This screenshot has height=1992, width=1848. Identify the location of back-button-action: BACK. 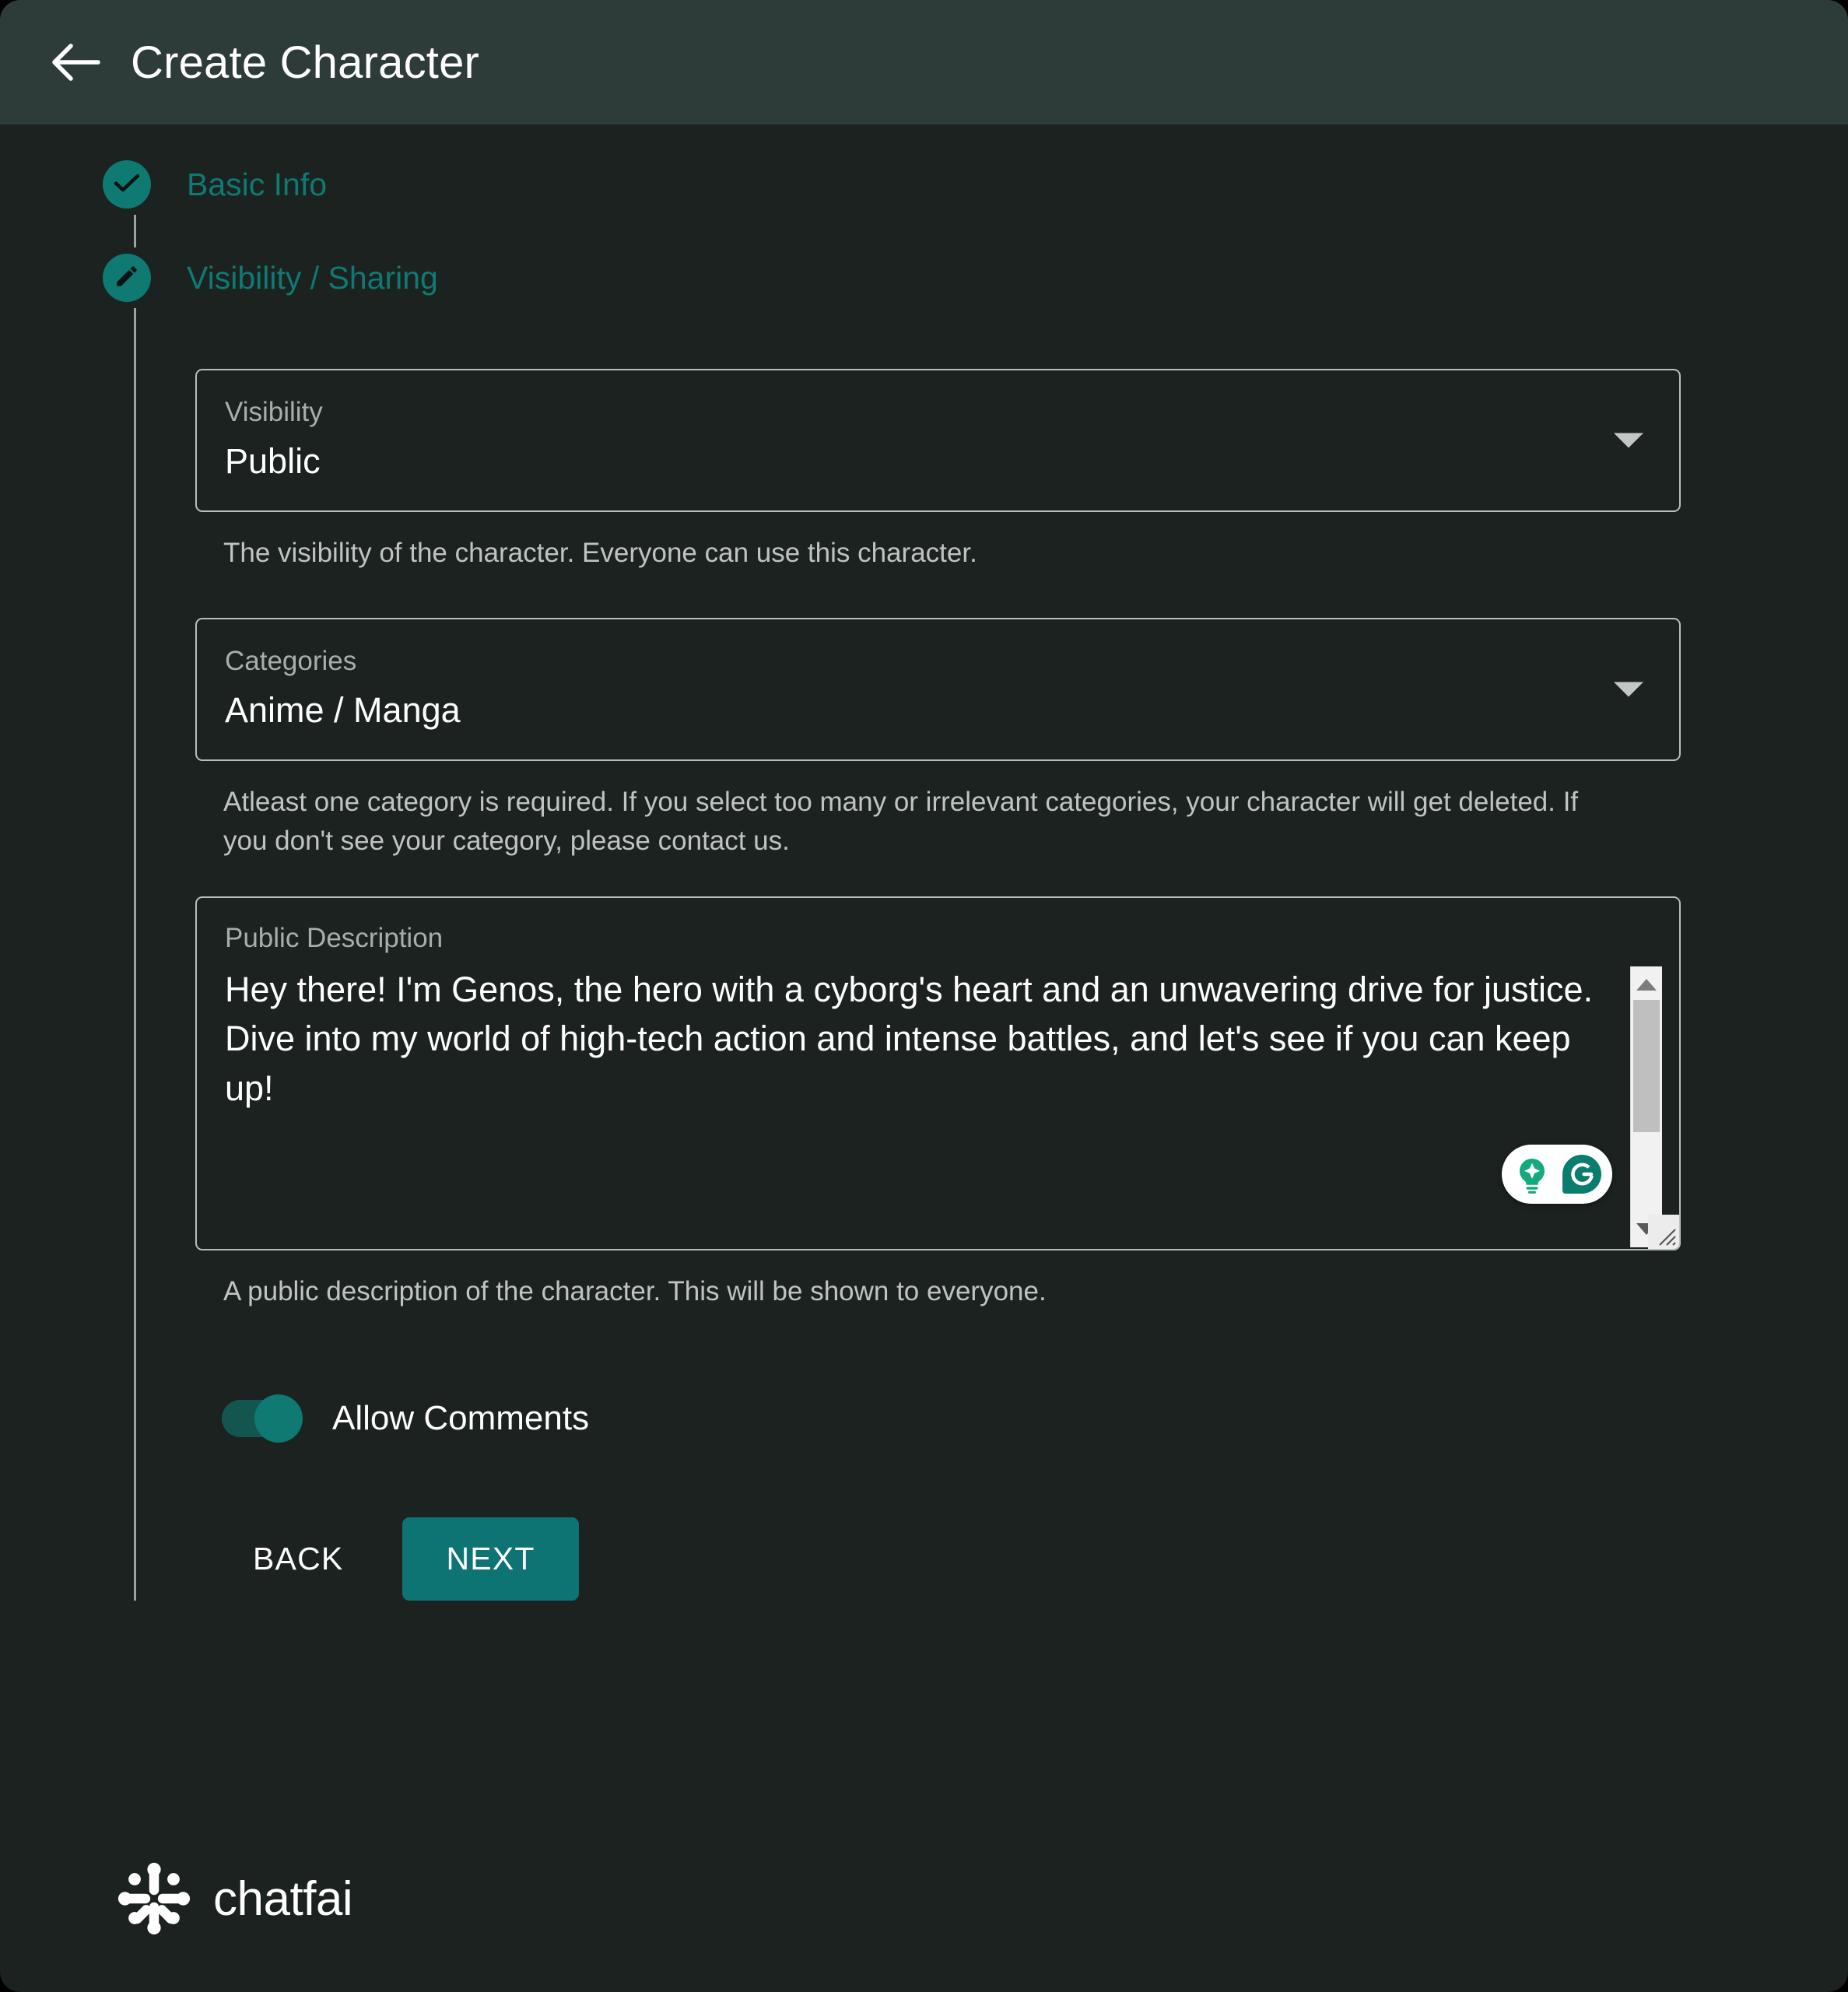
(298, 1558).